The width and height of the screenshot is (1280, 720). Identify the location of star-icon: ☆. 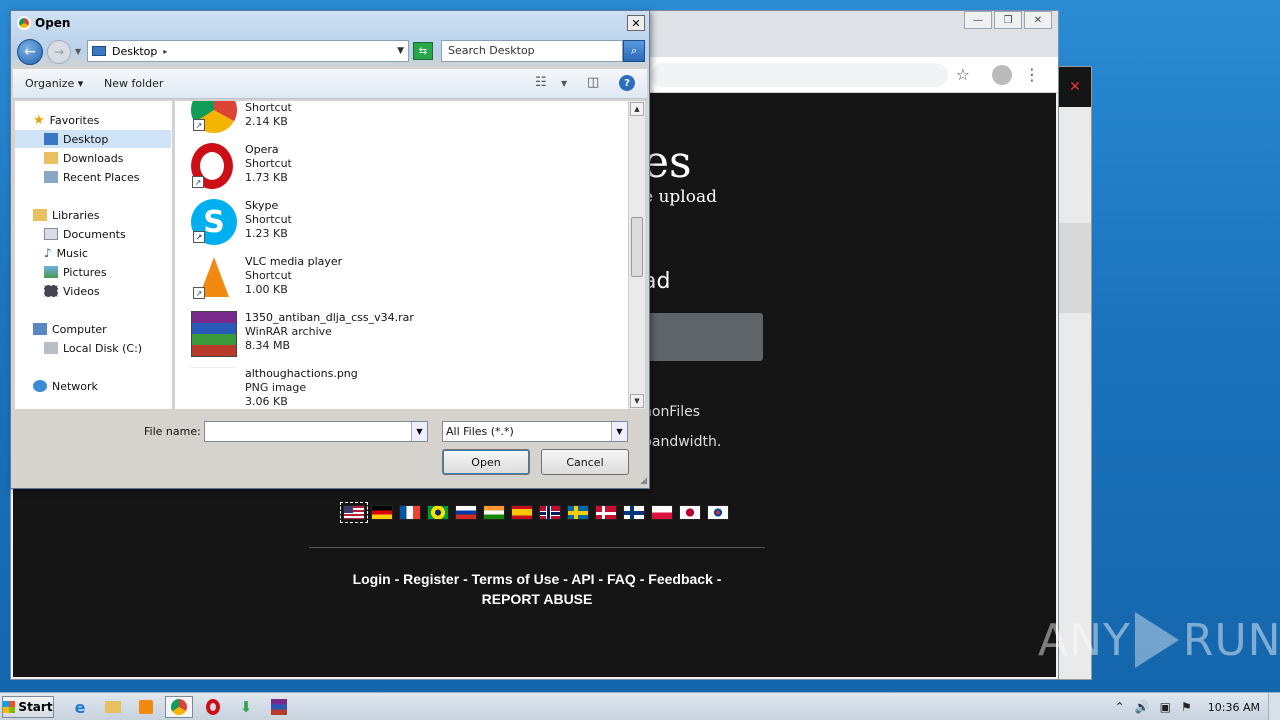
(963, 74).